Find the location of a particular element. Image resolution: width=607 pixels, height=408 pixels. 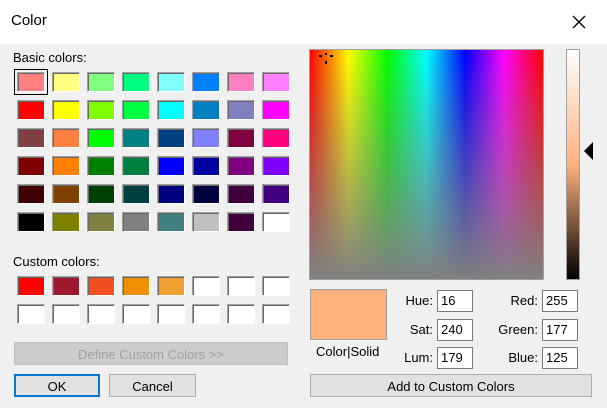

lum-input: 179 is located at coordinates (455, 358).